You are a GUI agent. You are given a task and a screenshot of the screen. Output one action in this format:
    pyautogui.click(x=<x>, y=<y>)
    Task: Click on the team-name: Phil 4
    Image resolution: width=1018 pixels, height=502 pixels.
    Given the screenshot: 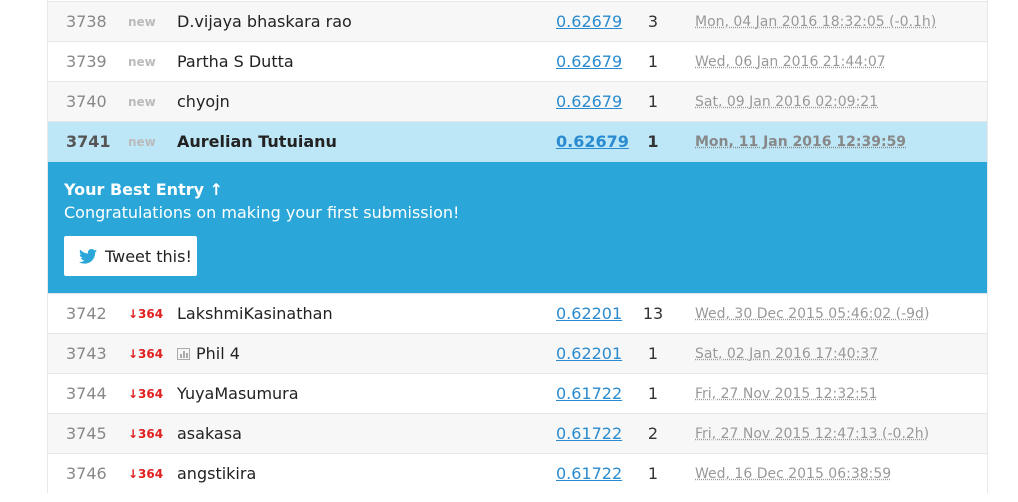 What is the action you would take?
    pyautogui.click(x=208, y=354)
    